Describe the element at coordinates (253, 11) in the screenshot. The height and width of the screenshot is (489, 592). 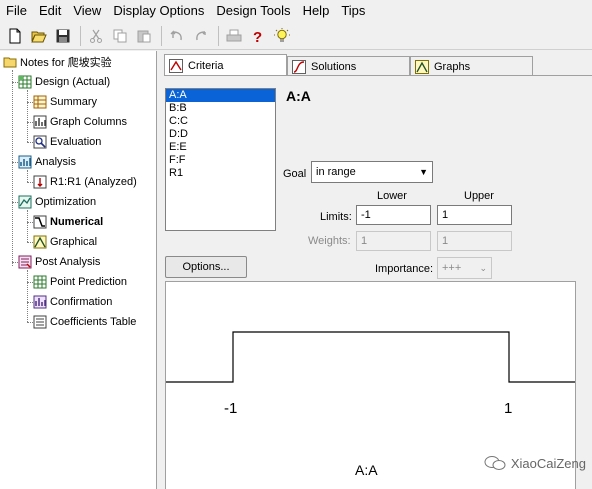
I see `menu-design-tools: Design Tools` at that location.